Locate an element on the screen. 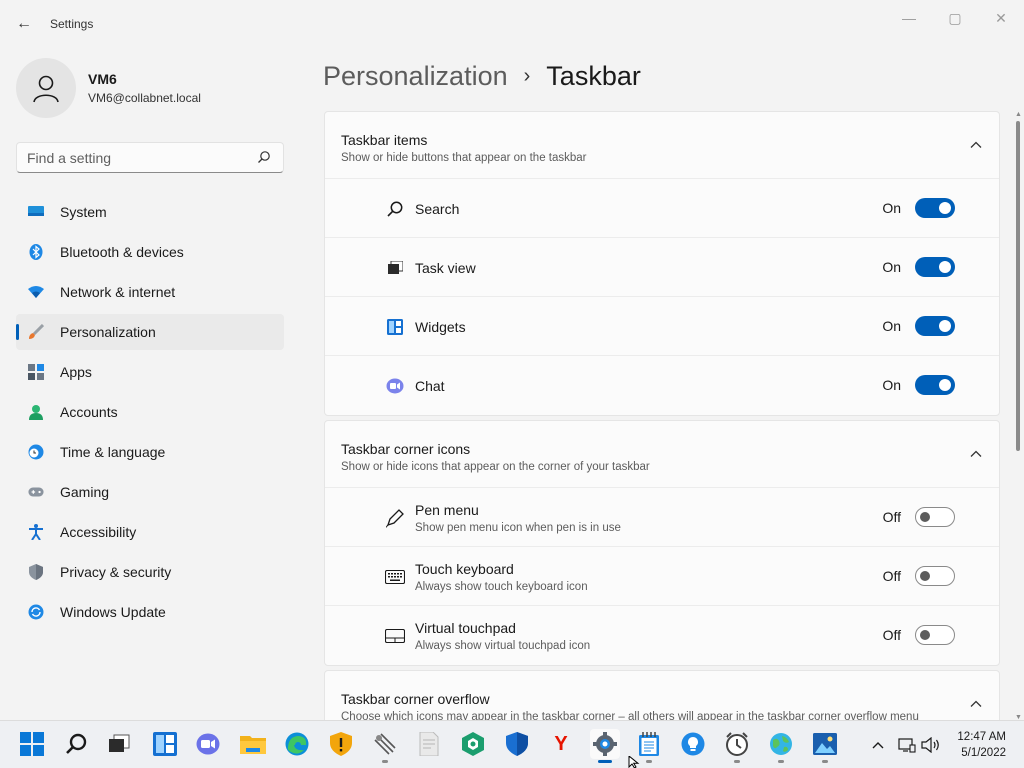 This screenshot has width=1024, height=768. toggle-state: Off is located at coordinates (891, 576).